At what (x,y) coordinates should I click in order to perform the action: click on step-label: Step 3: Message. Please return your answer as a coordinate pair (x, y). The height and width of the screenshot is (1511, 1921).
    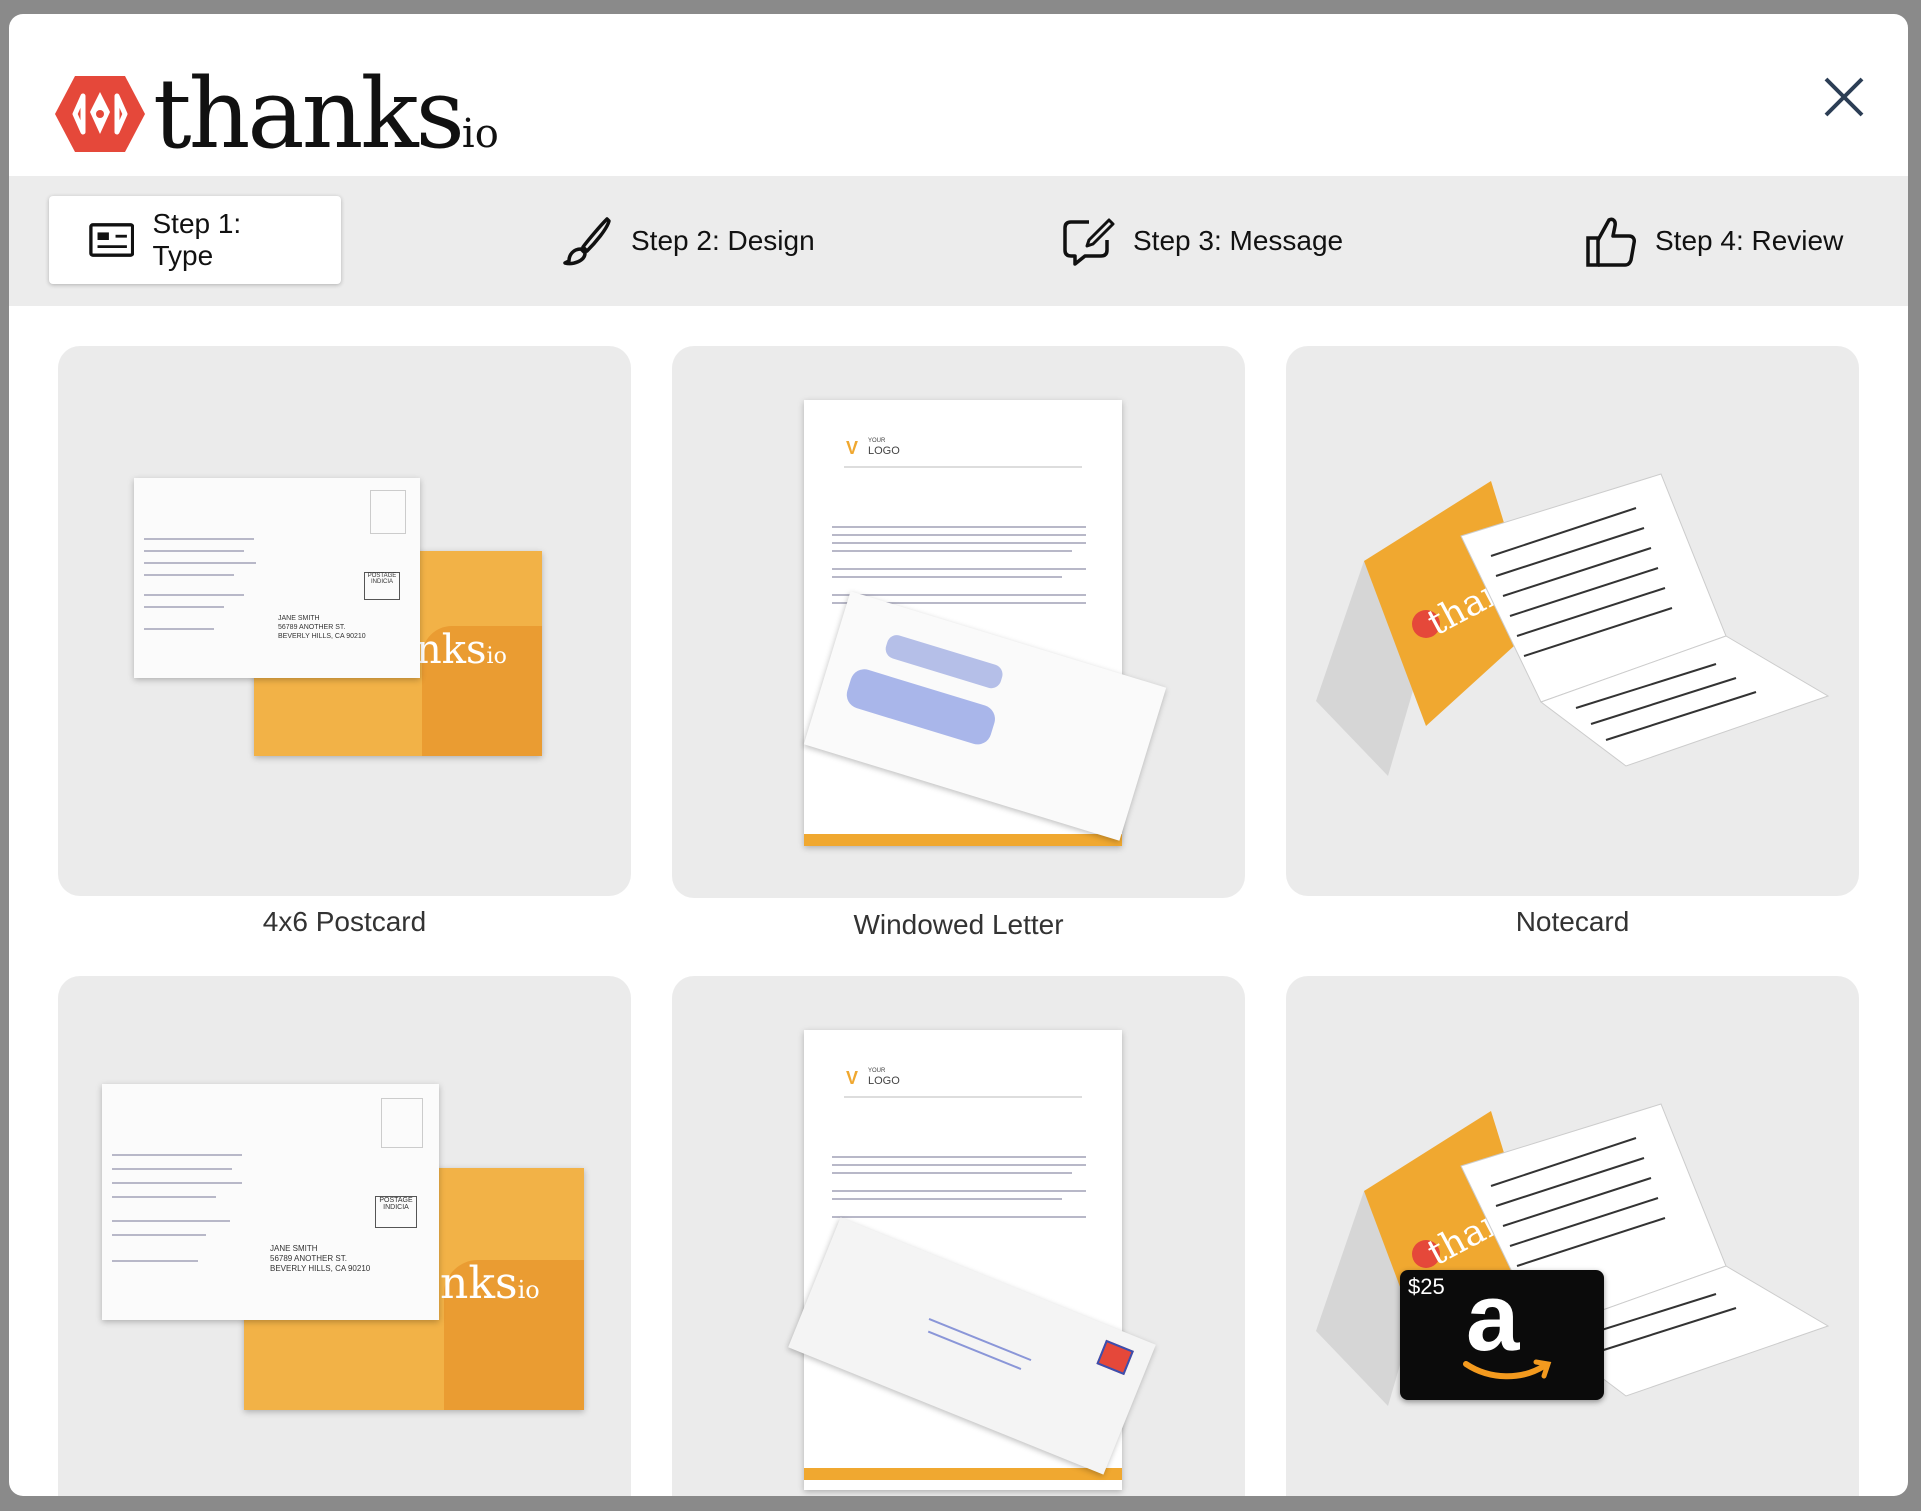
    Looking at the image, I should click on (1238, 240).